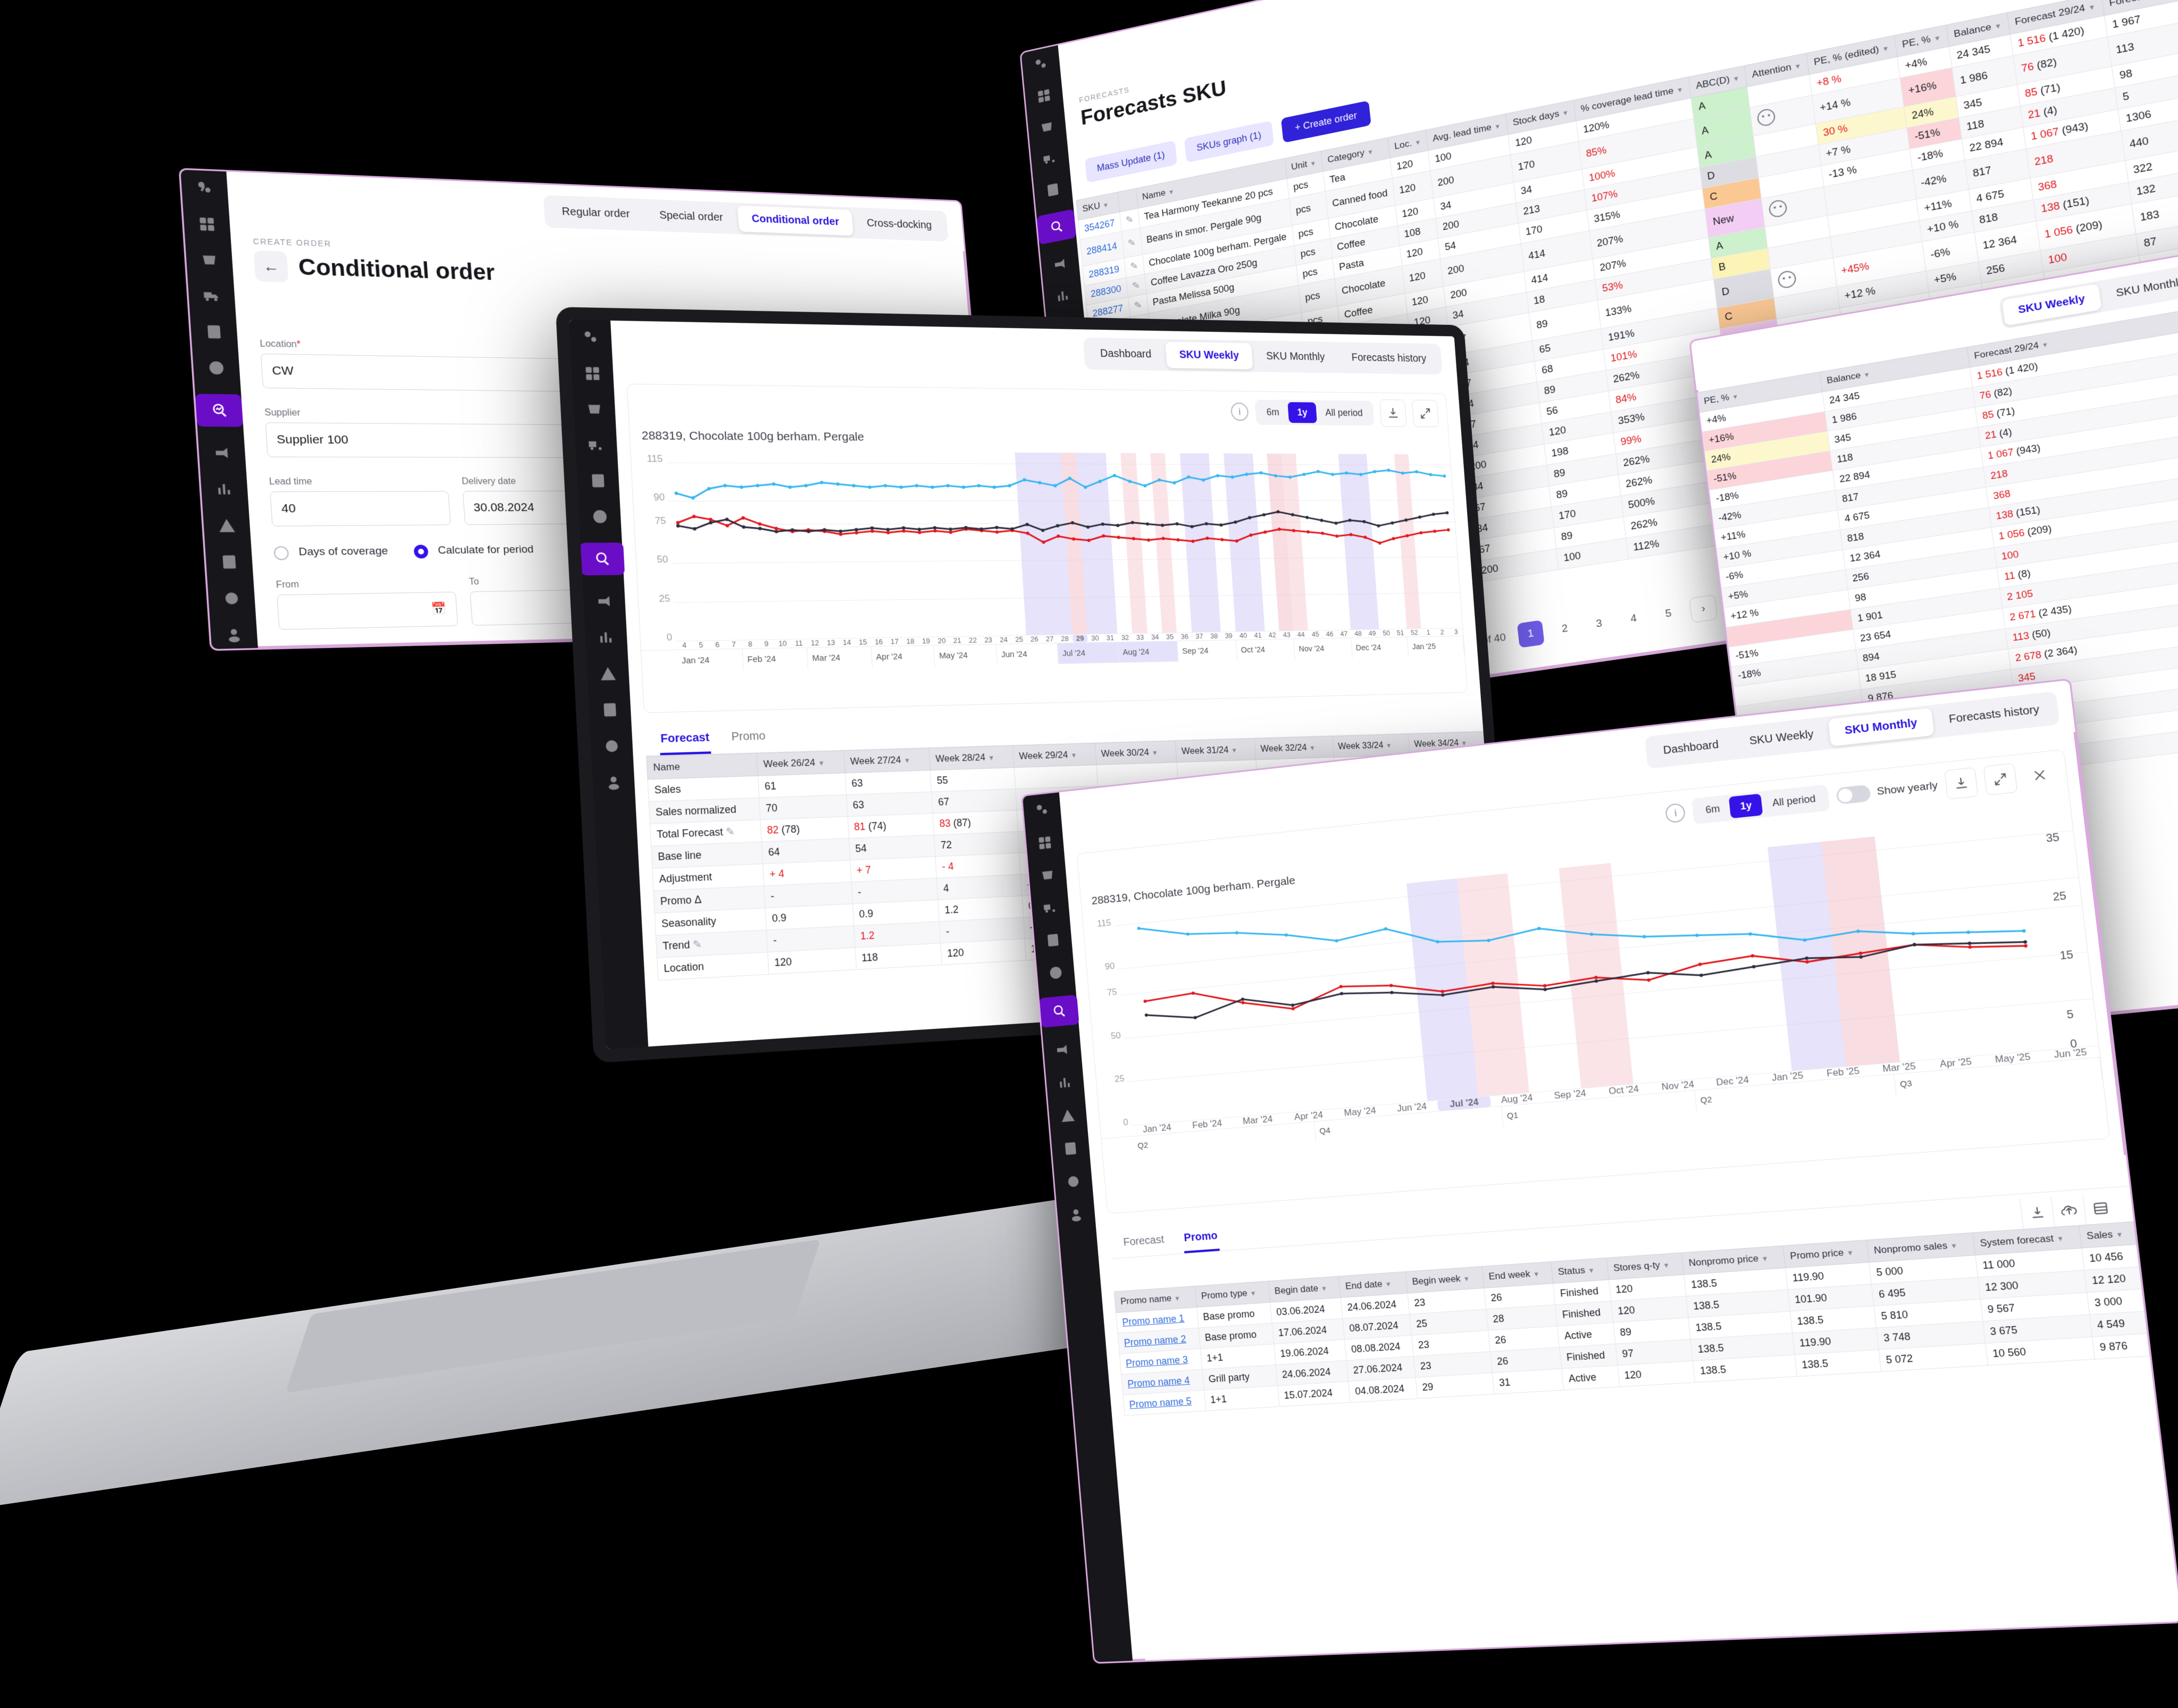 This screenshot has height=1708, width=2178. What do you see at coordinates (750, 644) in the screenshot?
I see `x-tick: 8` at bounding box center [750, 644].